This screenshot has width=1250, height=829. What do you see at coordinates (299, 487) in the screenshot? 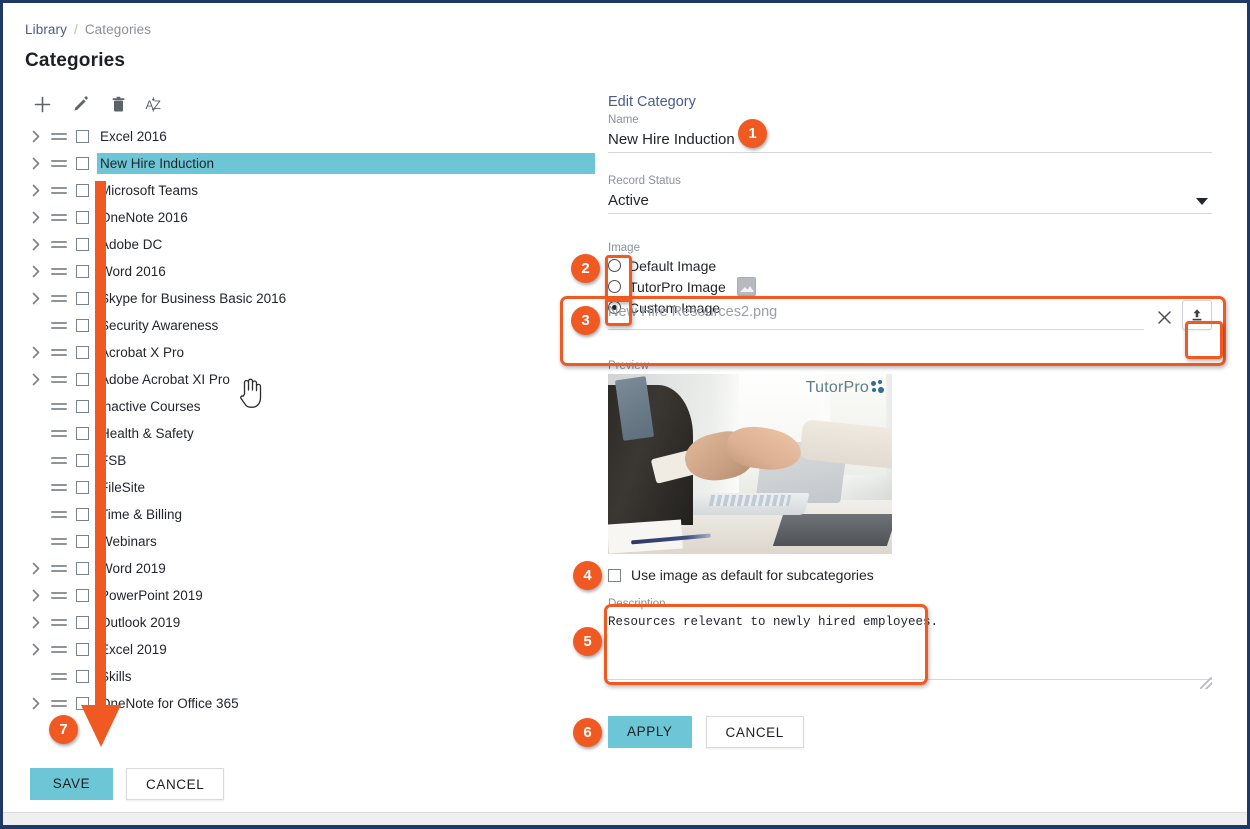
I see `tree-row: FileSite` at bounding box center [299, 487].